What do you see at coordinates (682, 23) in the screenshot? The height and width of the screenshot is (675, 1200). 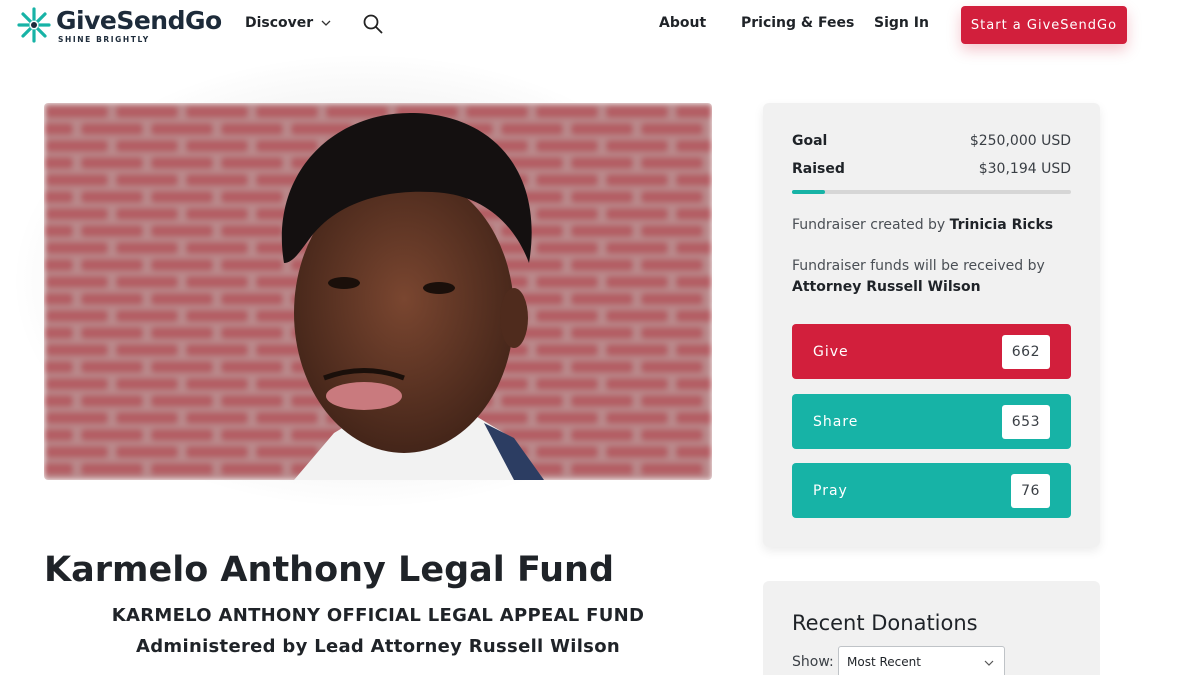 I see `nav-about: About` at bounding box center [682, 23].